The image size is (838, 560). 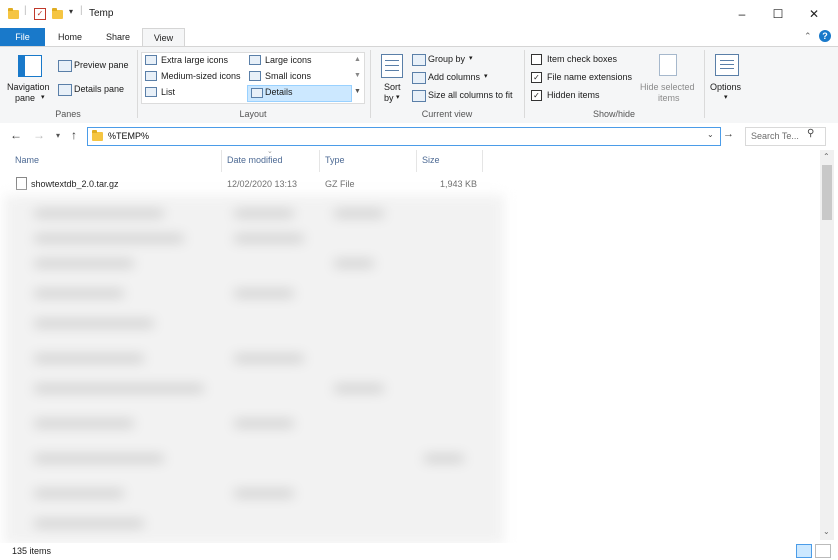 What do you see at coordinates (669, 98) in the screenshot?
I see `hide-selected-label: items` at bounding box center [669, 98].